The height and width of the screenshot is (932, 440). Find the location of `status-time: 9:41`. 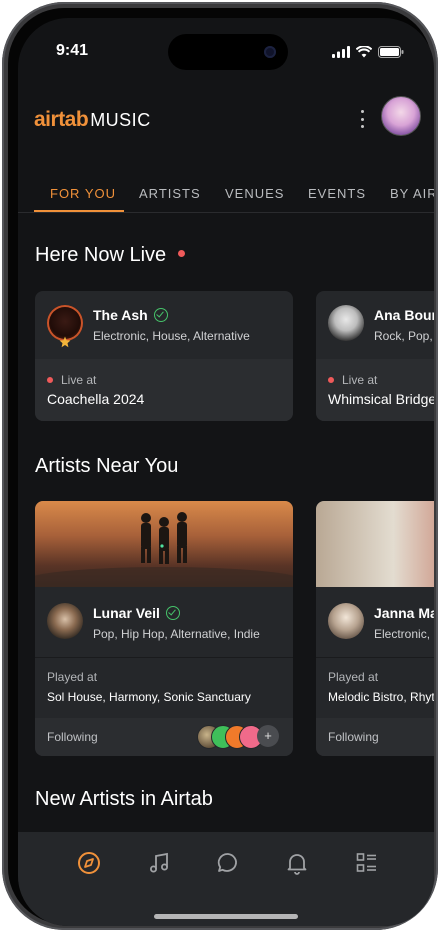

status-time: 9:41 is located at coordinates (72, 50).